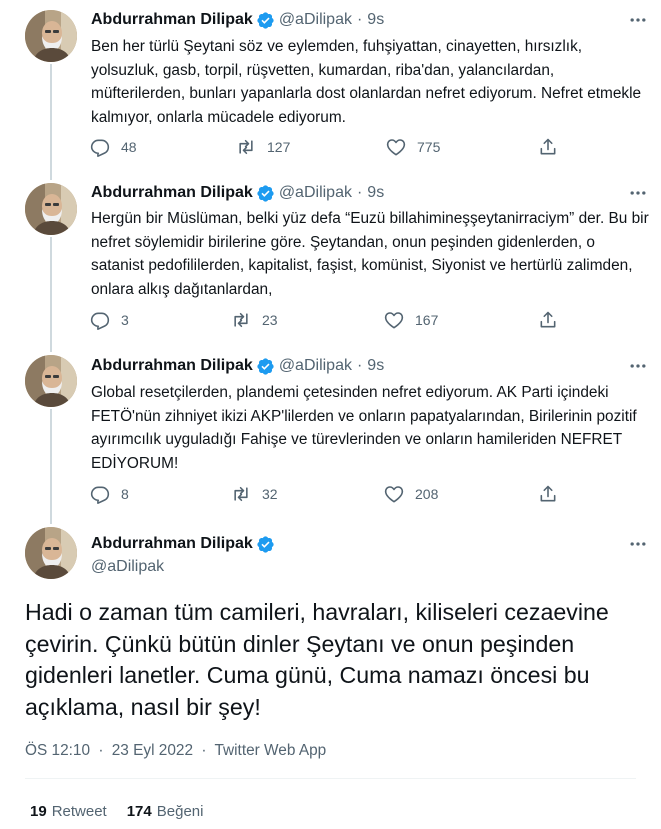 The height and width of the screenshot is (829, 661). Describe the element at coordinates (279, 147) in the screenshot. I see `retweet-count: 127` at that location.